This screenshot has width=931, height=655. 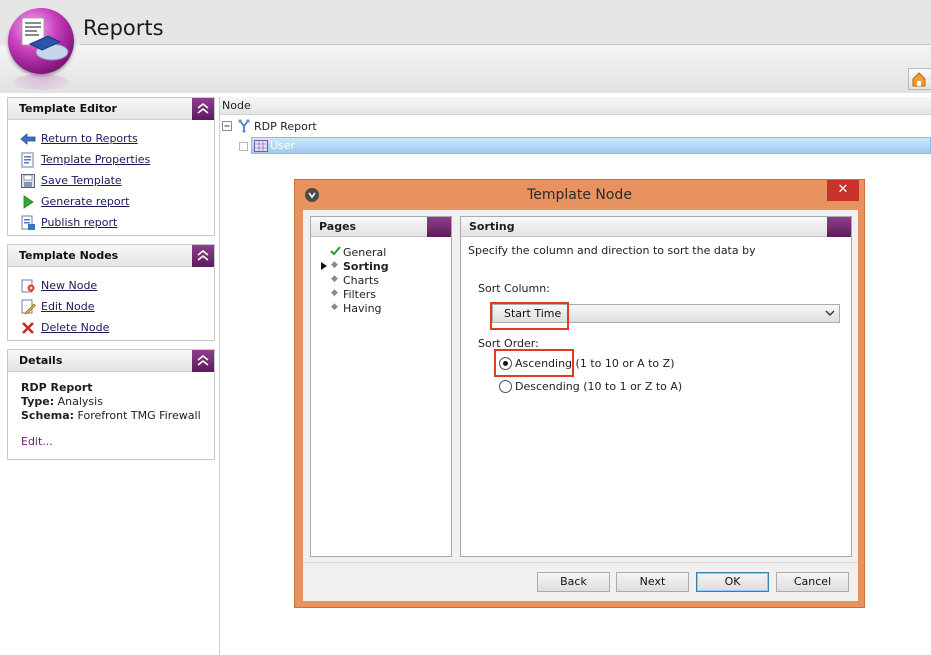 I want to click on sort-column-label: Sort Column:, so click(x=514, y=288).